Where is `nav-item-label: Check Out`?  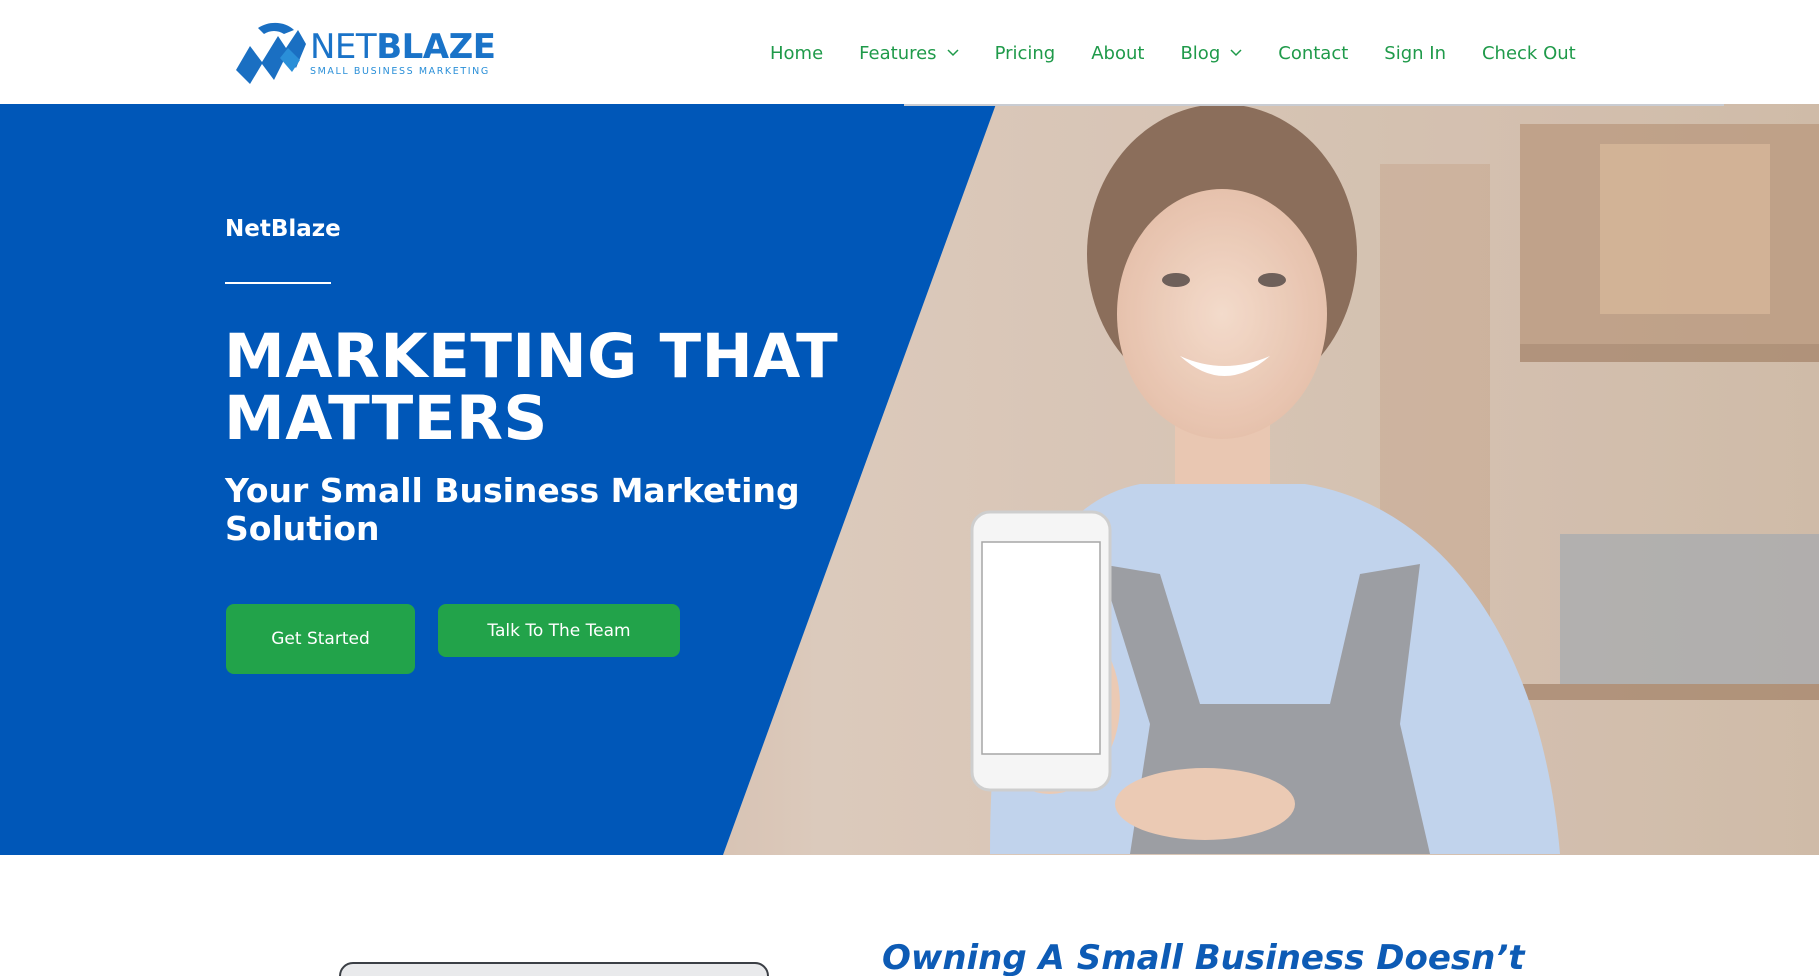 nav-item-label: Check Out is located at coordinates (1528, 53).